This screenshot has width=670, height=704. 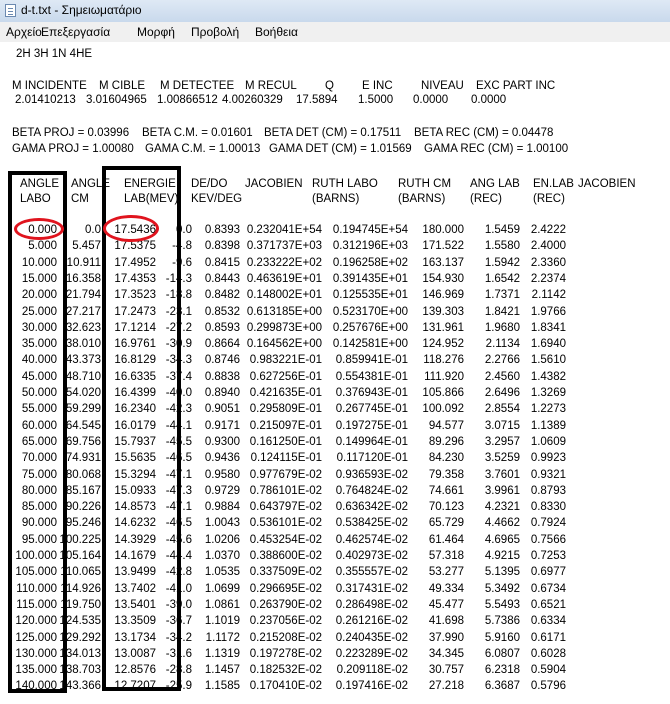 I want to click on table-cell: 0.299873E+00, so click(x=284, y=327).